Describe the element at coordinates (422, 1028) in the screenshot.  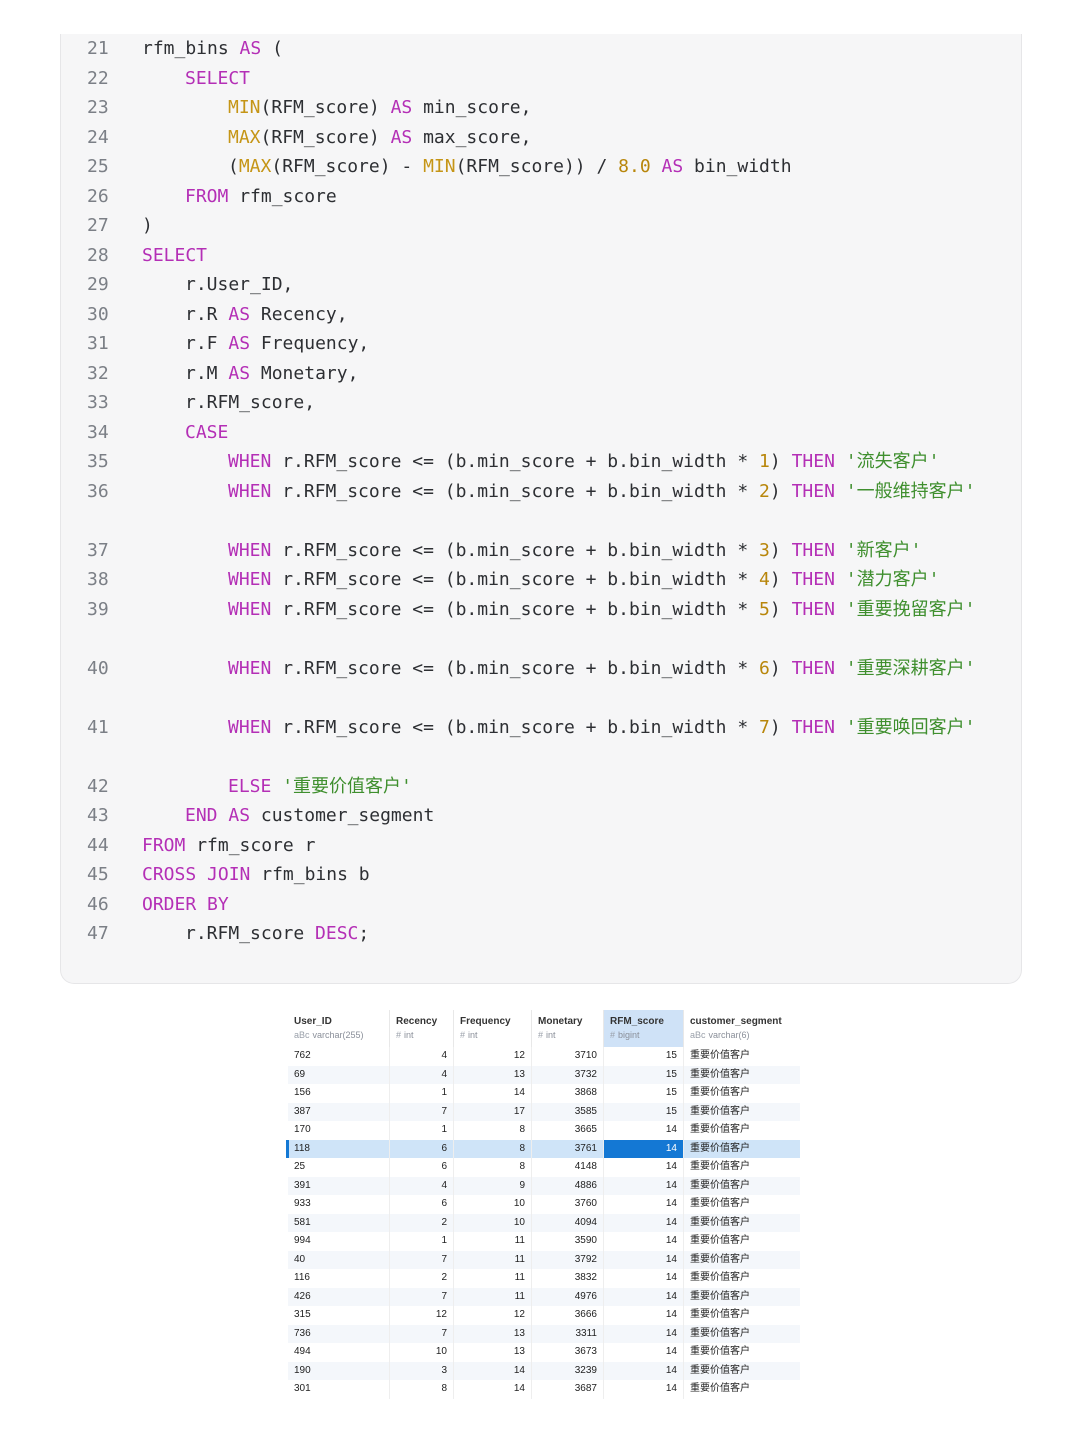
I see `column-header-recency: Recency # int` at that location.